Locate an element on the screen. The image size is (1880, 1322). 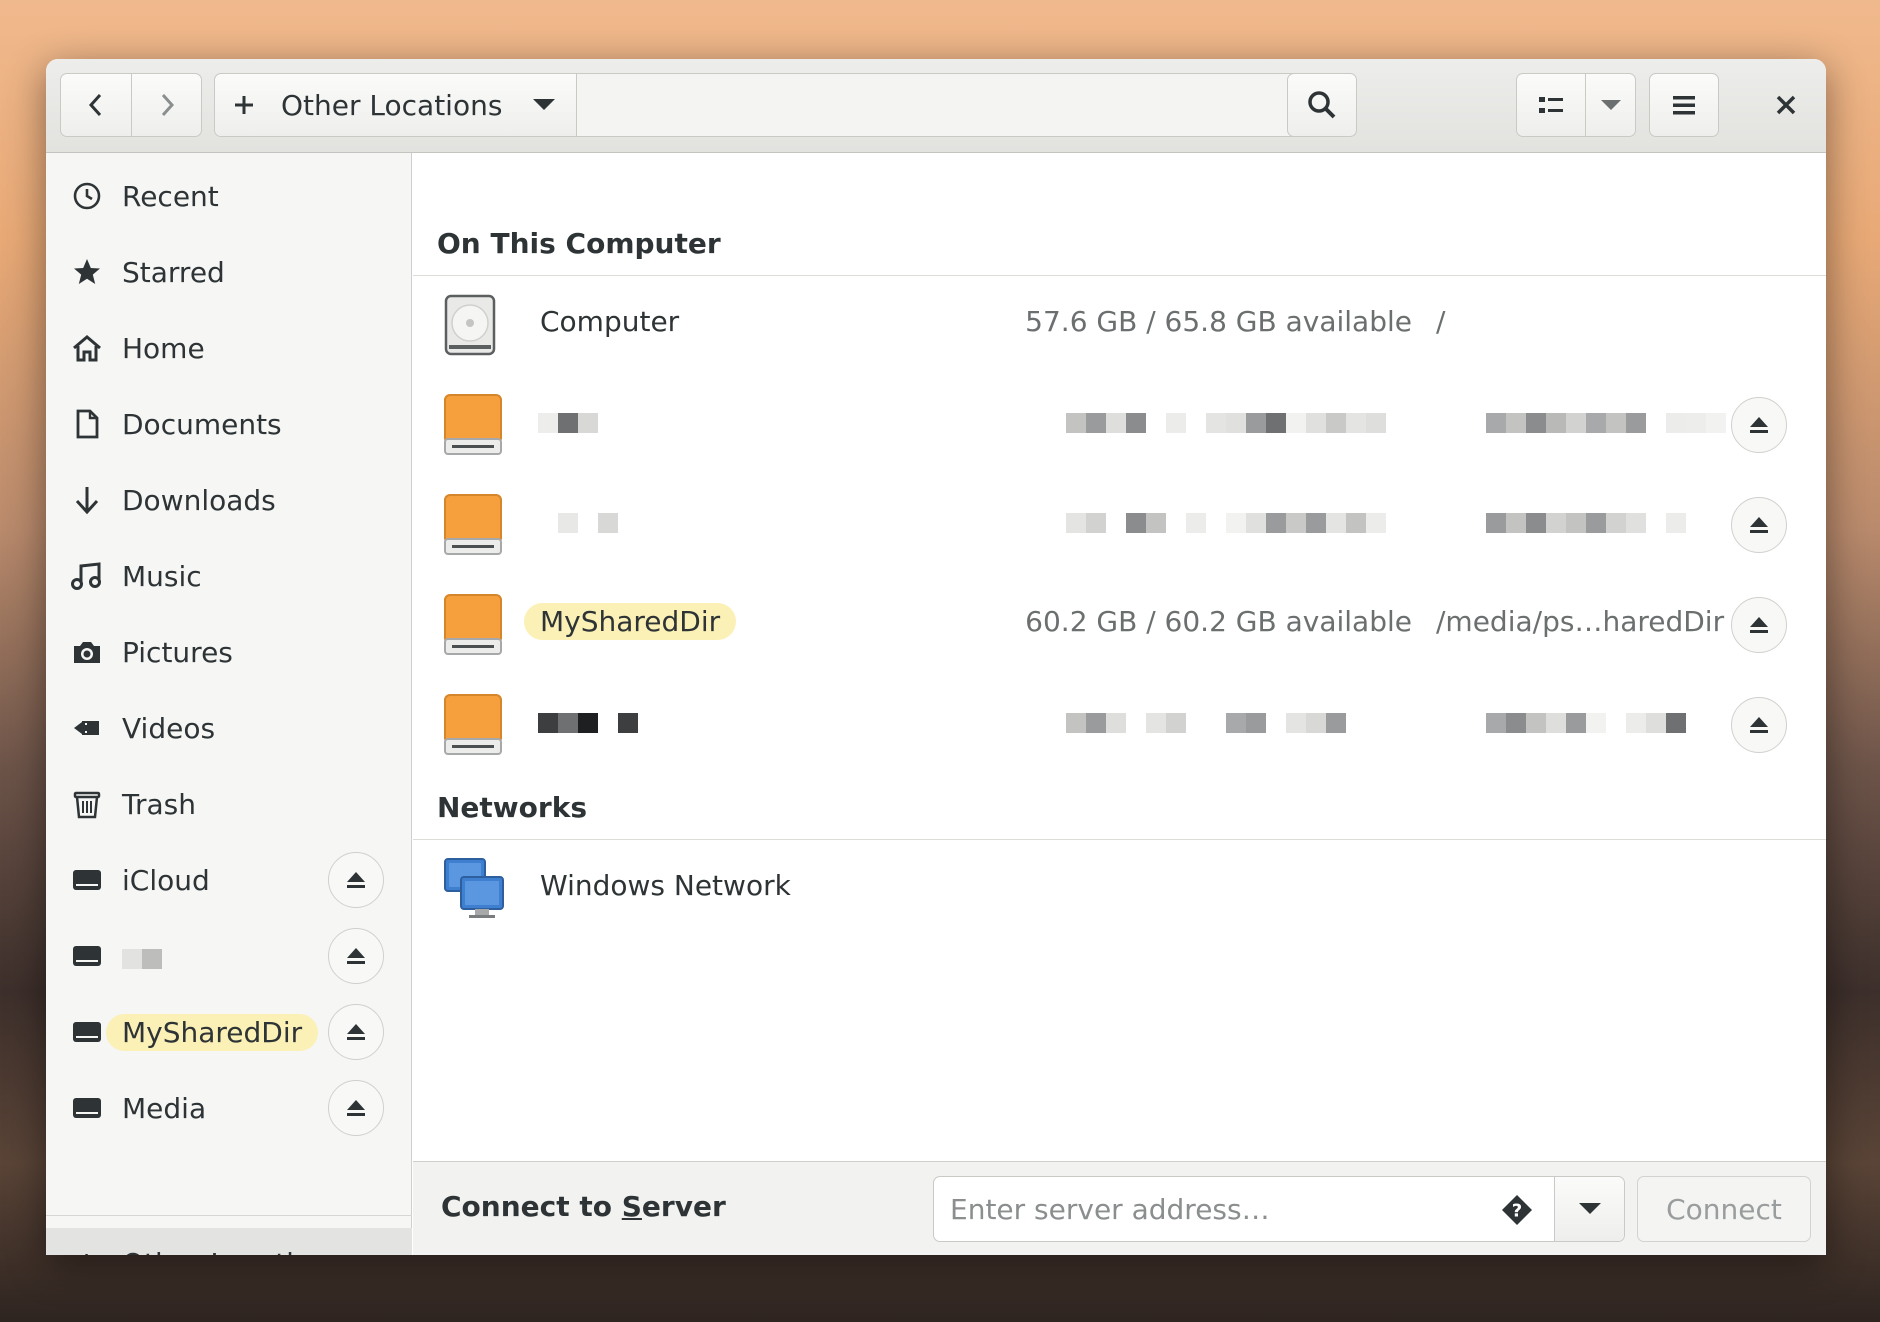
star-icon is located at coordinates (87, 272).